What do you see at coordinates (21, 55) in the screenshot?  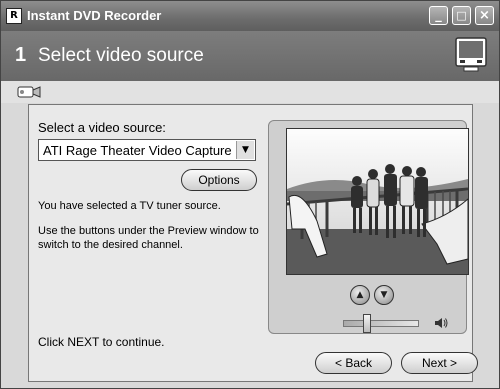 I see `step-number: 1` at bounding box center [21, 55].